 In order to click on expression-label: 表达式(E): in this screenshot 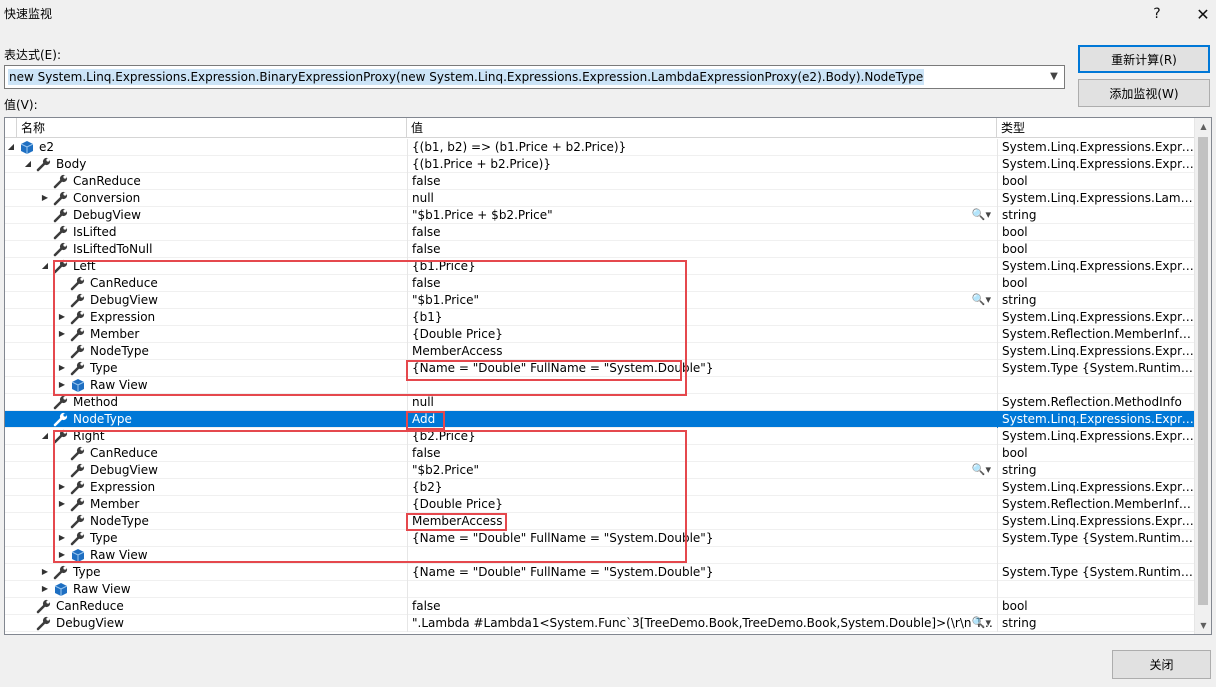, I will do `click(32, 55)`.